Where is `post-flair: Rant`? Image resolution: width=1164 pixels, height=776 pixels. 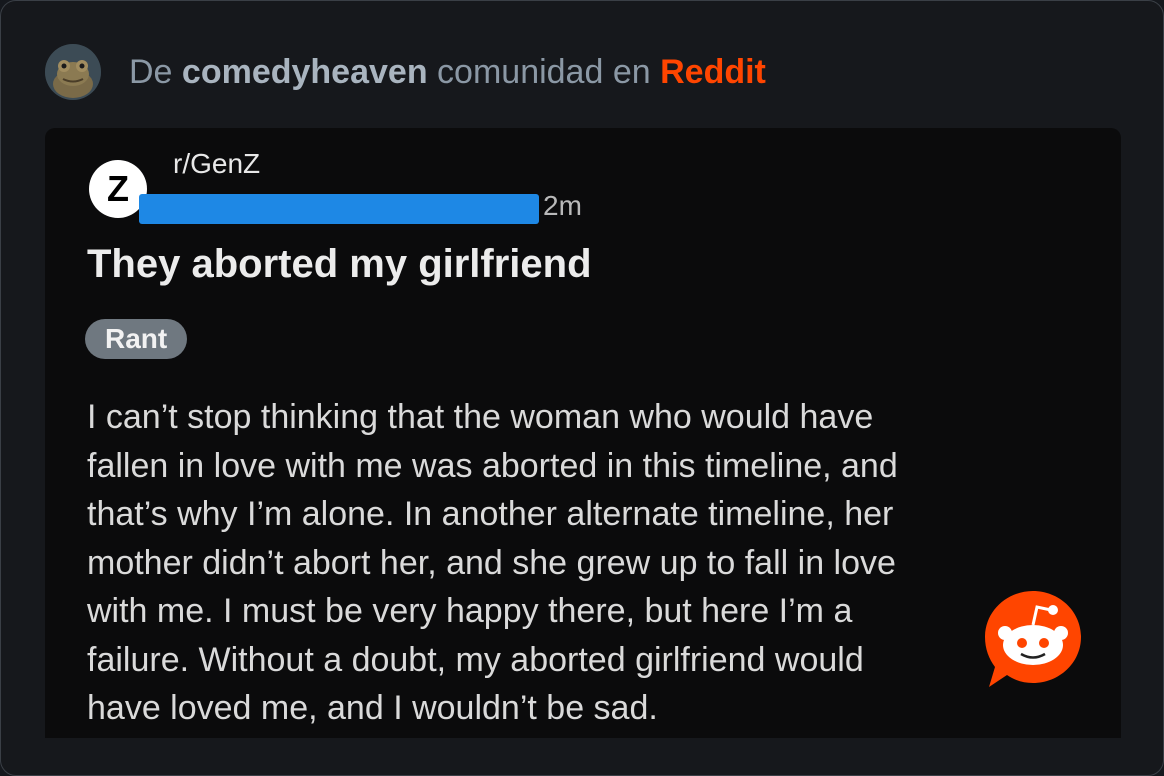 post-flair: Rant is located at coordinates (136, 339).